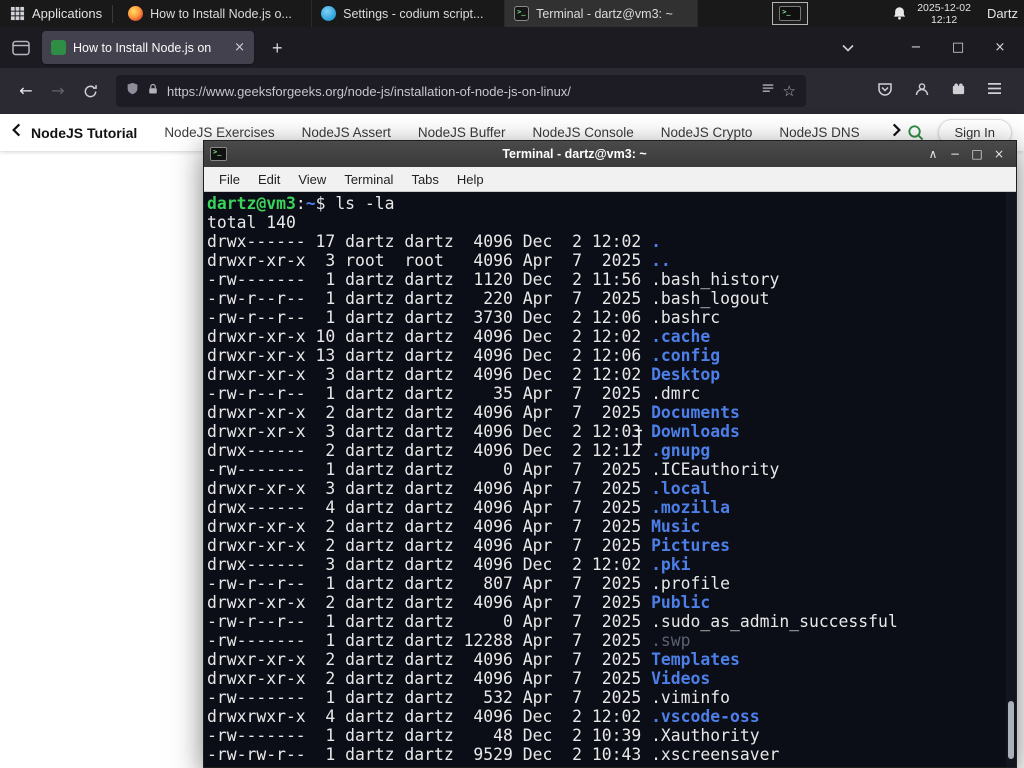 The height and width of the screenshot is (768, 1024). I want to click on firefox-view-icon, so click(21, 48).